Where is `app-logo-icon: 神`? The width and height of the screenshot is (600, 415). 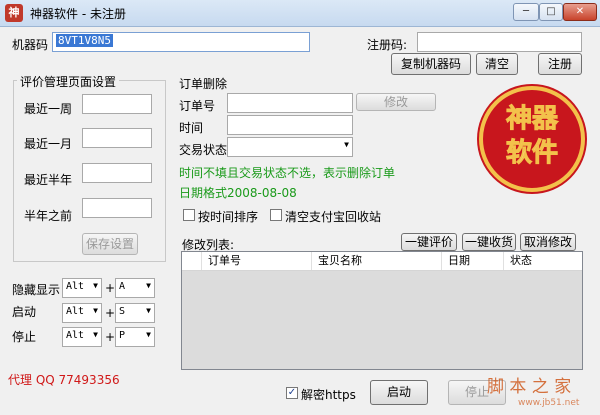 app-logo-icon: 神 is located at coordinates (14, 13).